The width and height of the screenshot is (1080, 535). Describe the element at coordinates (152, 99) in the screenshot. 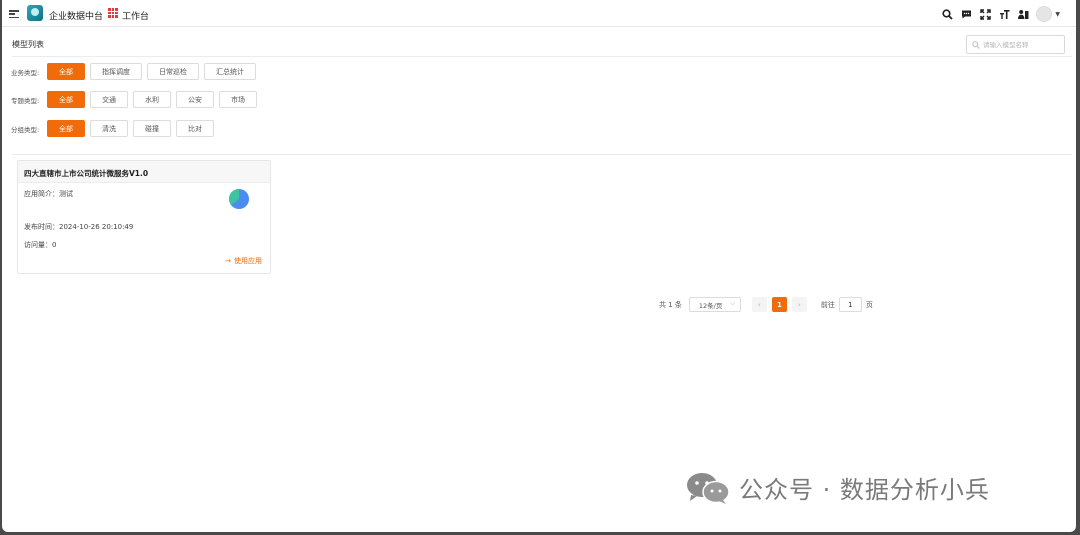

I see `chip-water: 水利` at that location.